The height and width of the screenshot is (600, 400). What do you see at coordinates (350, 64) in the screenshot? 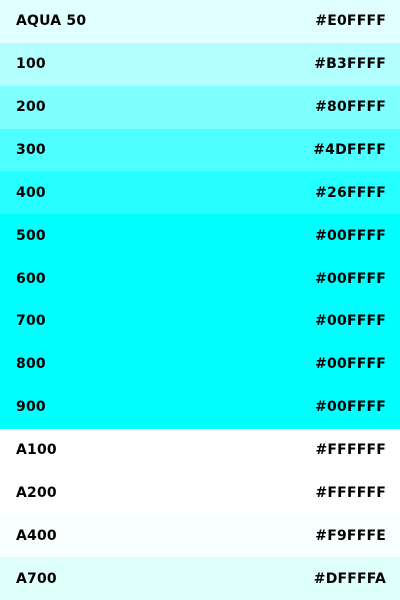
I see `swatch-hex-value: #B3FFFF` at bounding box center [350, 64].